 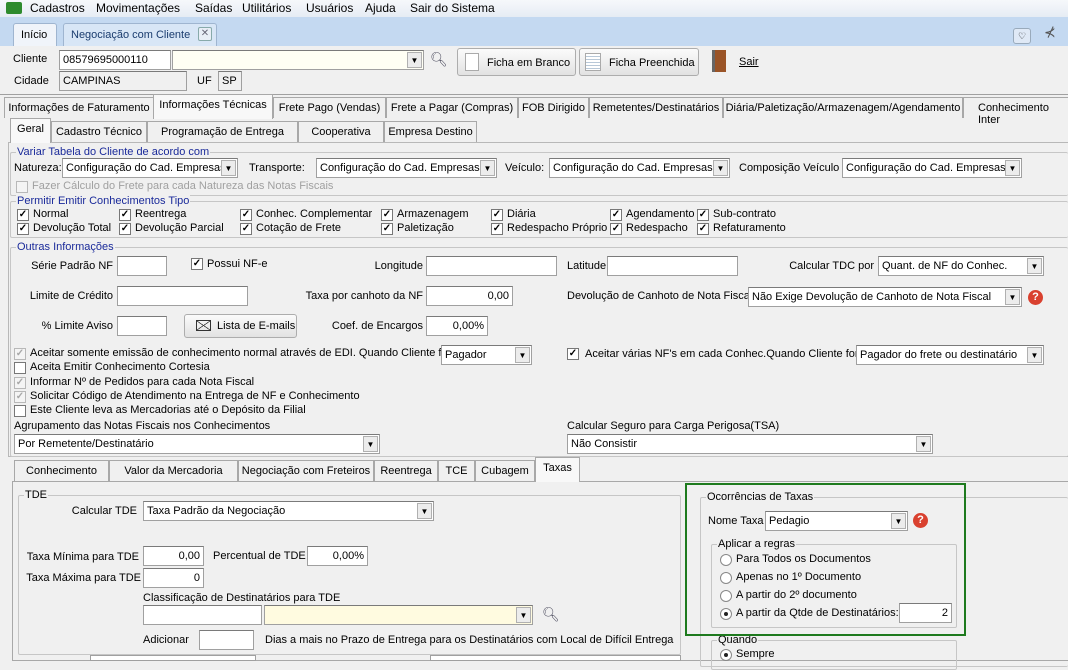 I want to click on seguro-select: Não Consistir ▼, so click(x=750, y=444).